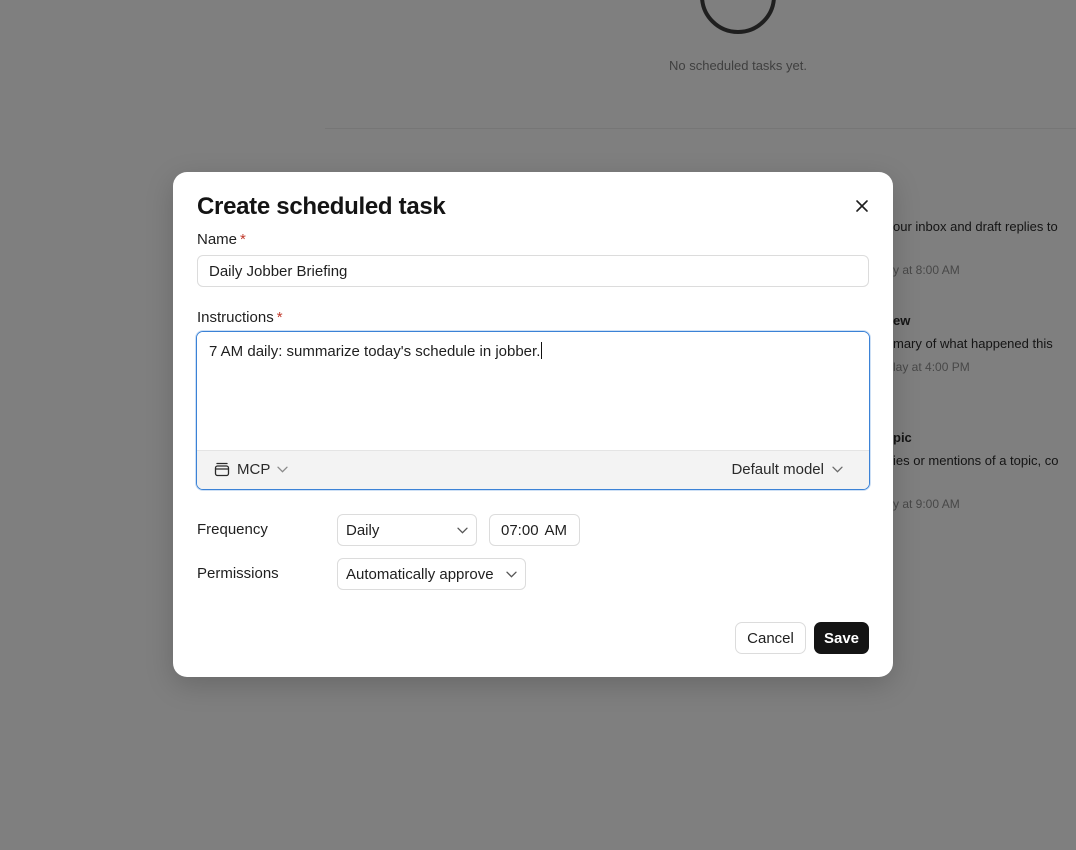  I want to click on instructions-toolbar: MCP Default model, so click(533, 469).